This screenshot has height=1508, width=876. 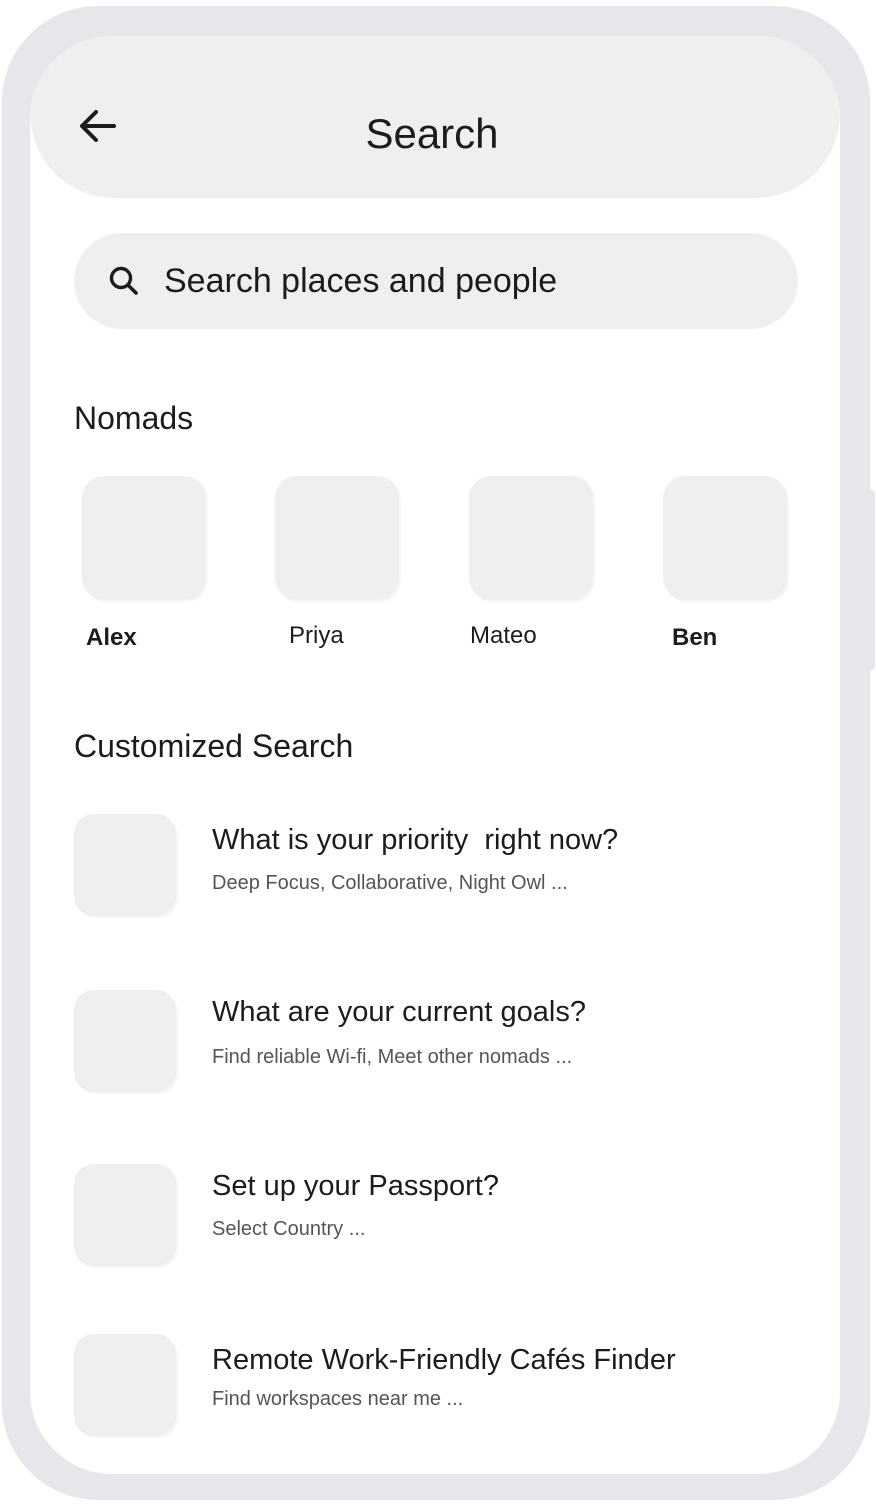 What do you see at coordinates (464, 281) in the screenshot?
I see `search-input` at bounding box center [464, 281].